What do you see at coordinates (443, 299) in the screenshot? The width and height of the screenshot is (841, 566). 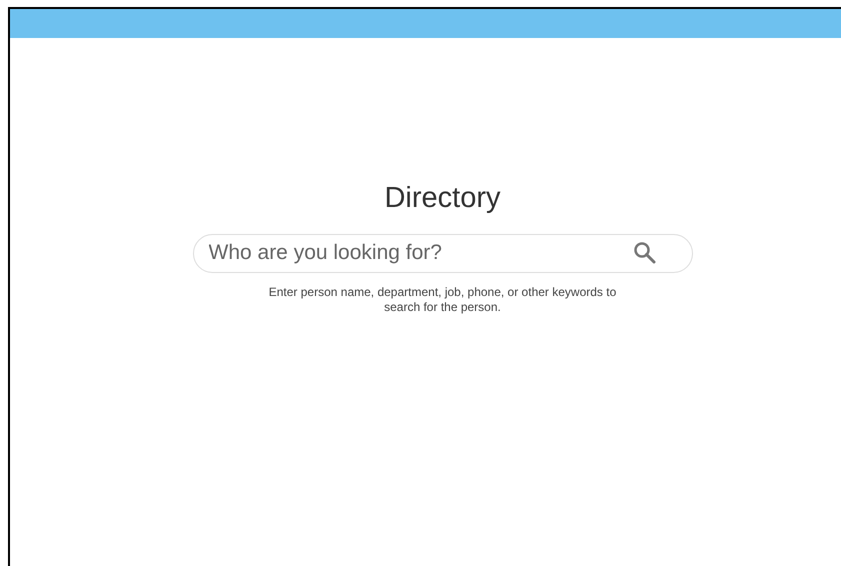 I see `help-text: Enter person name, department, job, phone, or other keywords to search for the person.` at bounding box center [443, 299].